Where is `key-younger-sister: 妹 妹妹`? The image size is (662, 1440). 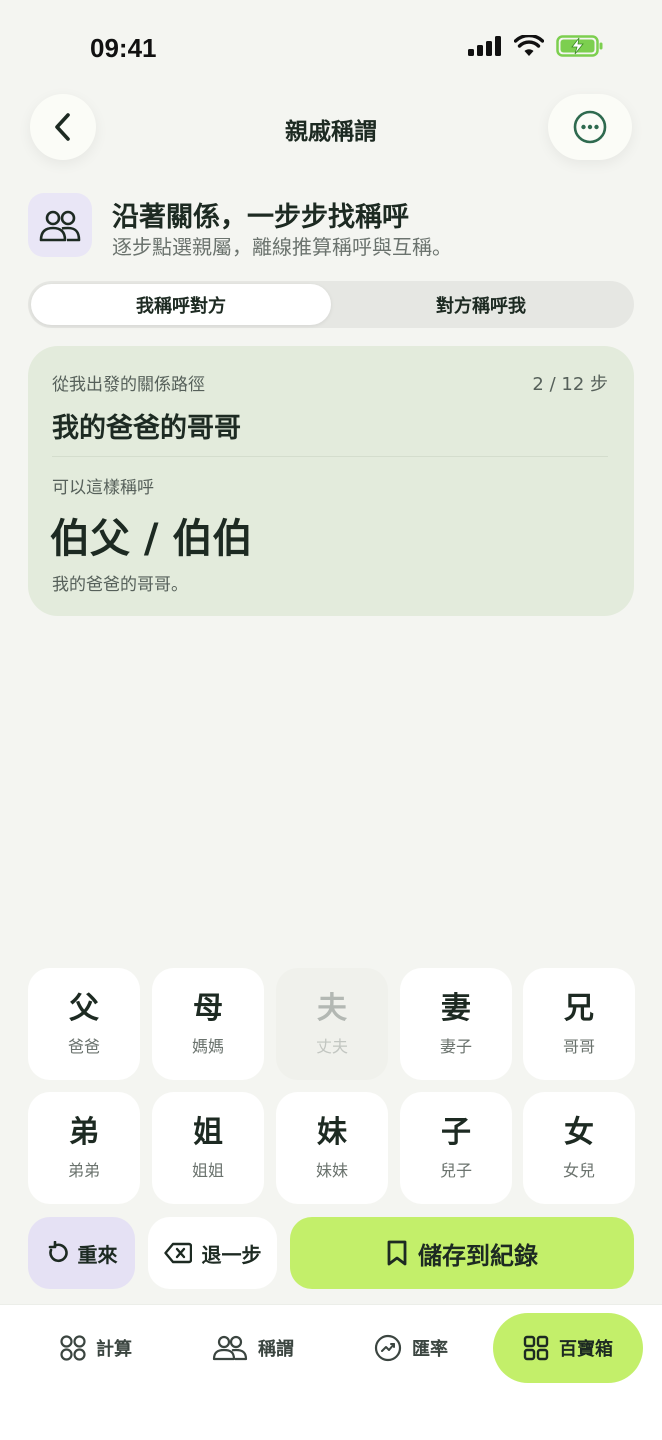
key-younger-sister: 妹 妹妹 is located at coordinates (332, 1148).